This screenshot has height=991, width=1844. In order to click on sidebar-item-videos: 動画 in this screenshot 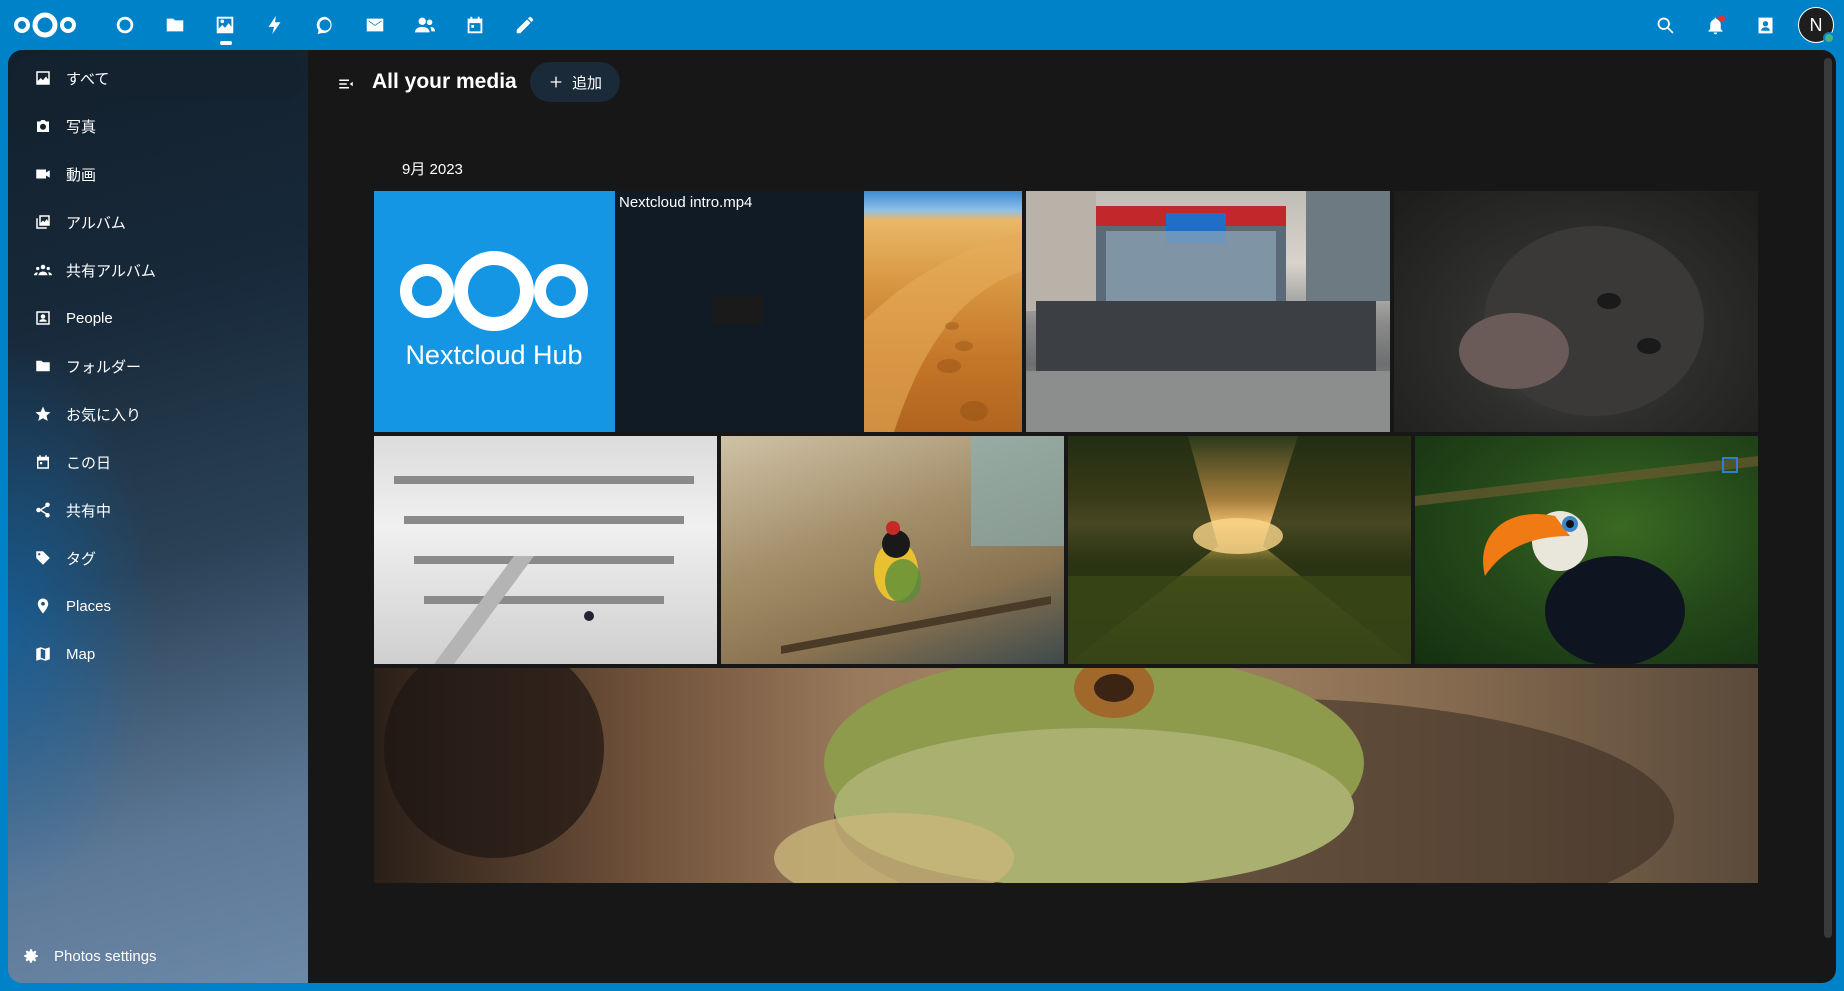, I will do `click(158, 174)`.